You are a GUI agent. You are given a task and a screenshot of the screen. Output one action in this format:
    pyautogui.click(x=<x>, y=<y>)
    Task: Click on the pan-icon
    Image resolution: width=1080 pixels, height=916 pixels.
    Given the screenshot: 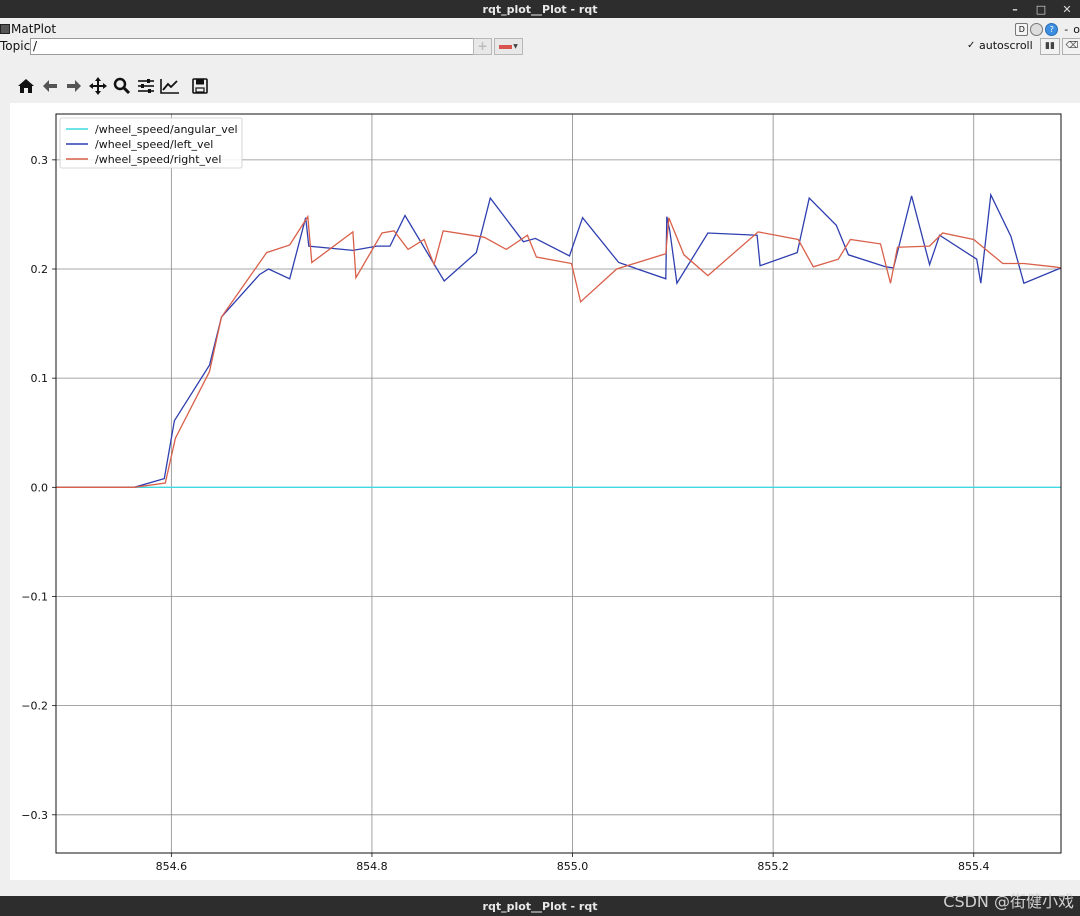 What is the action you would take?
    pyautogui.click(x=98, y=86)
    